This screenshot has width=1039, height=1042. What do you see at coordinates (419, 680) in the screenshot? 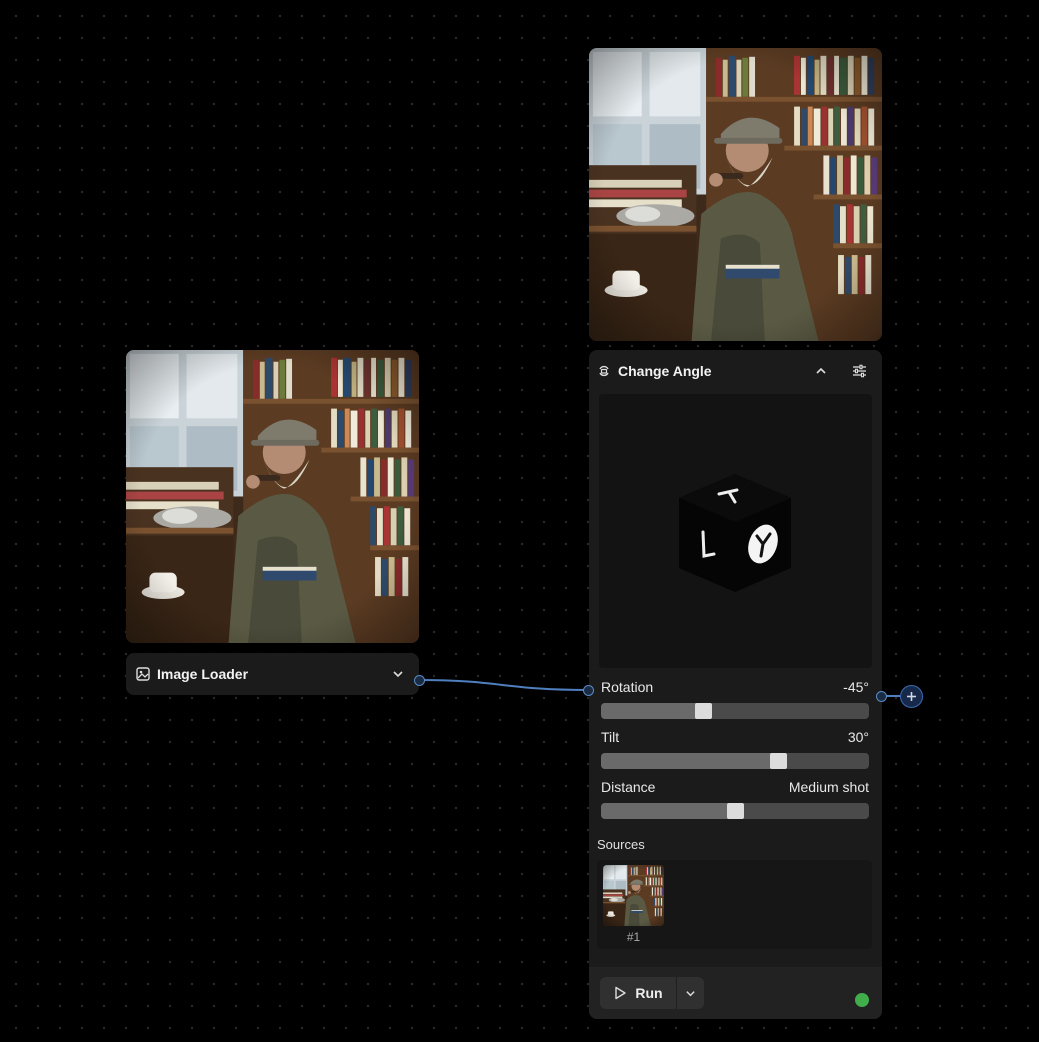
I see `image-loader-output-port` at bounding box center [419, 680].